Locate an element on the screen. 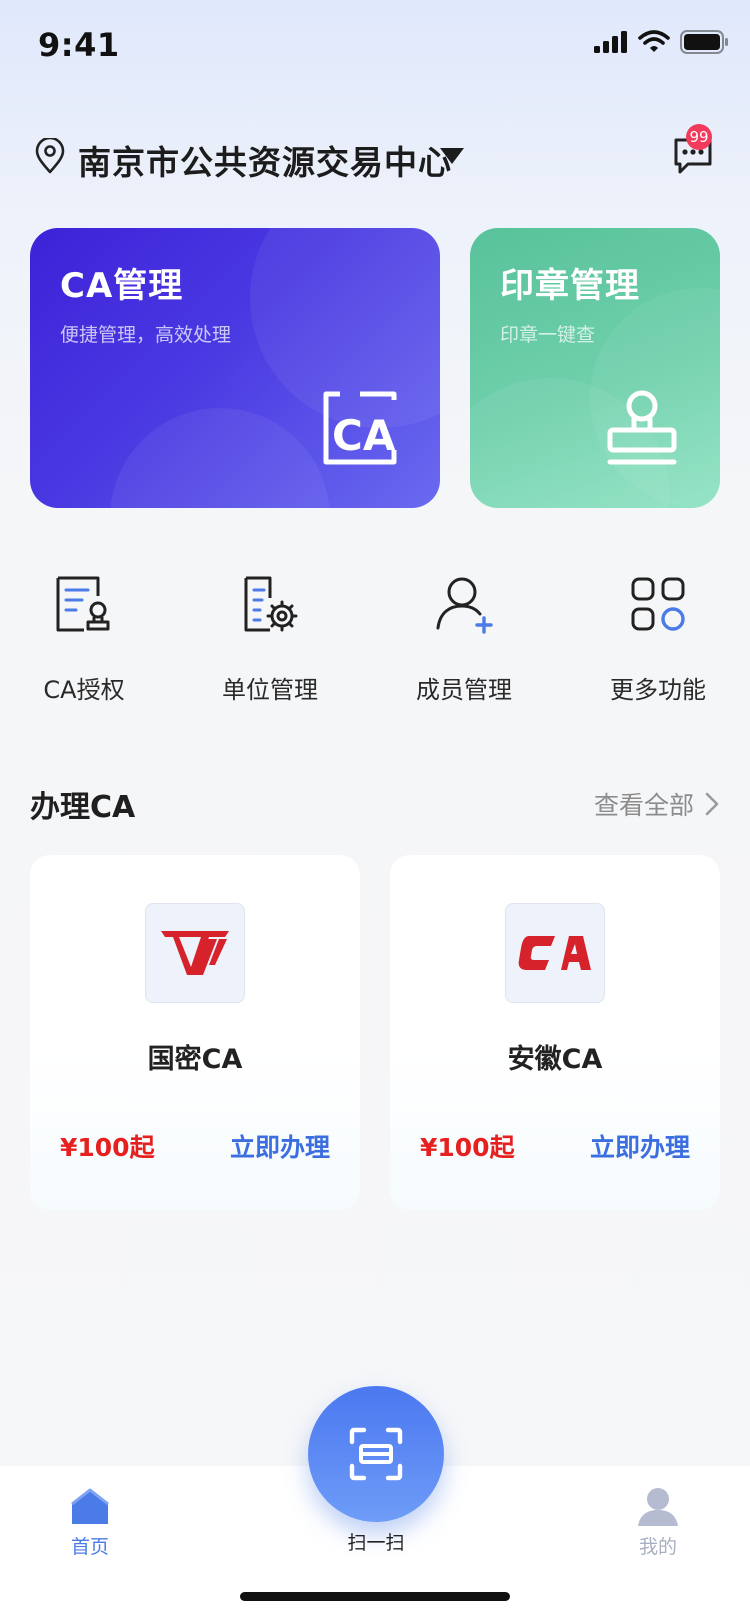  battery-icon is located at coordinates (704, 42).